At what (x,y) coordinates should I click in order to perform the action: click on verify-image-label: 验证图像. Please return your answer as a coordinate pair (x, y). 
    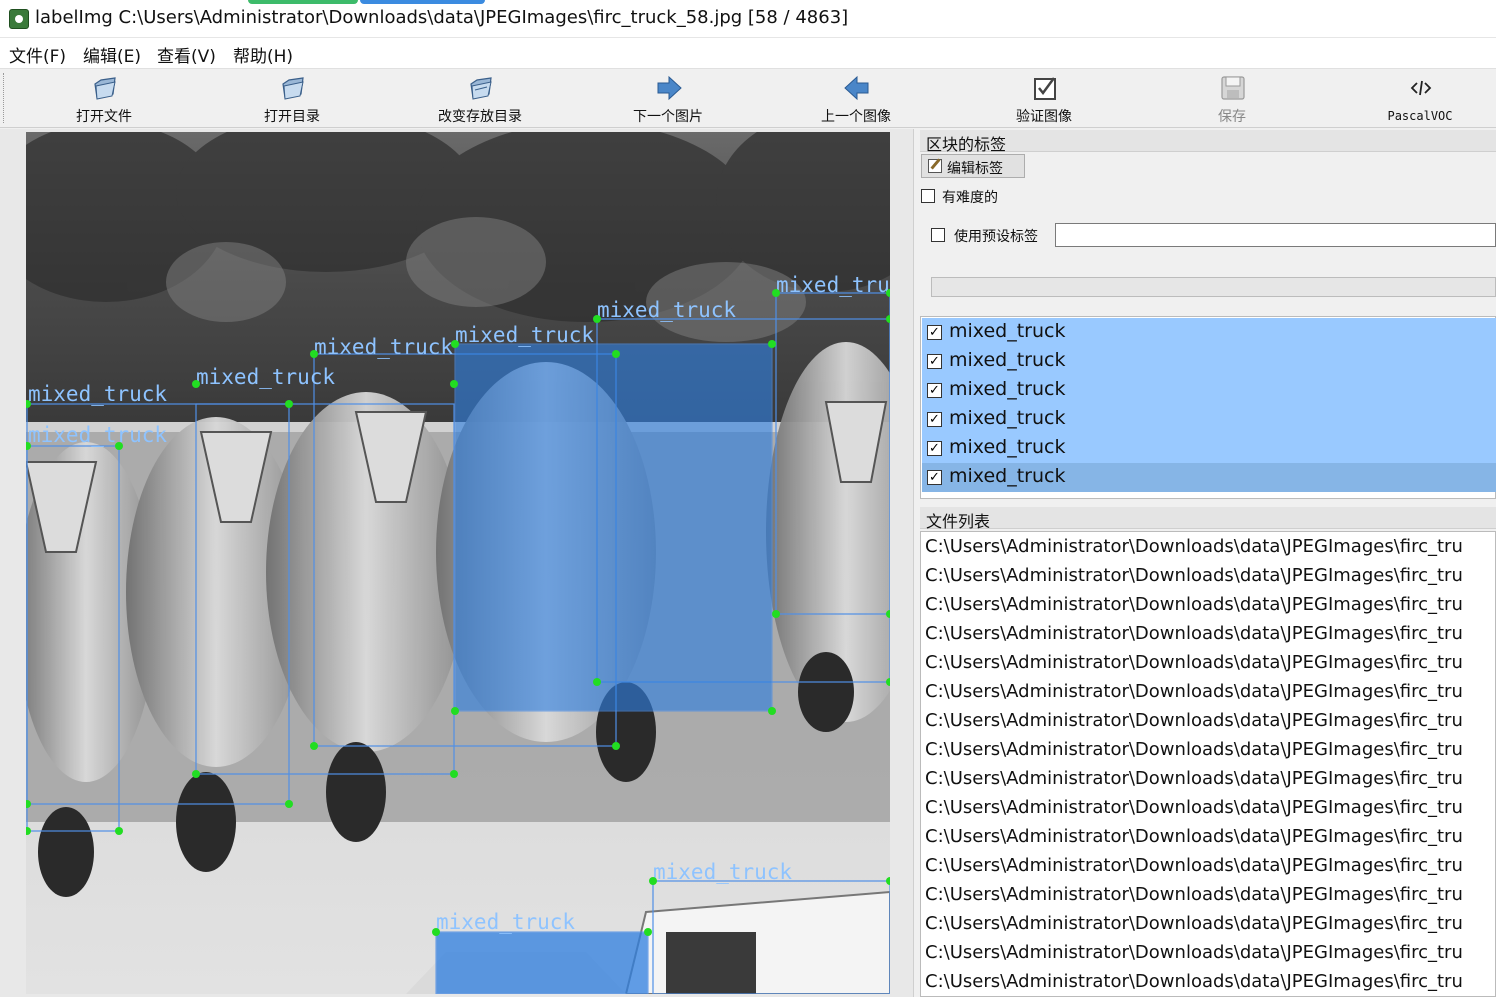
    Looking at the image, I should click on (1044, 117).